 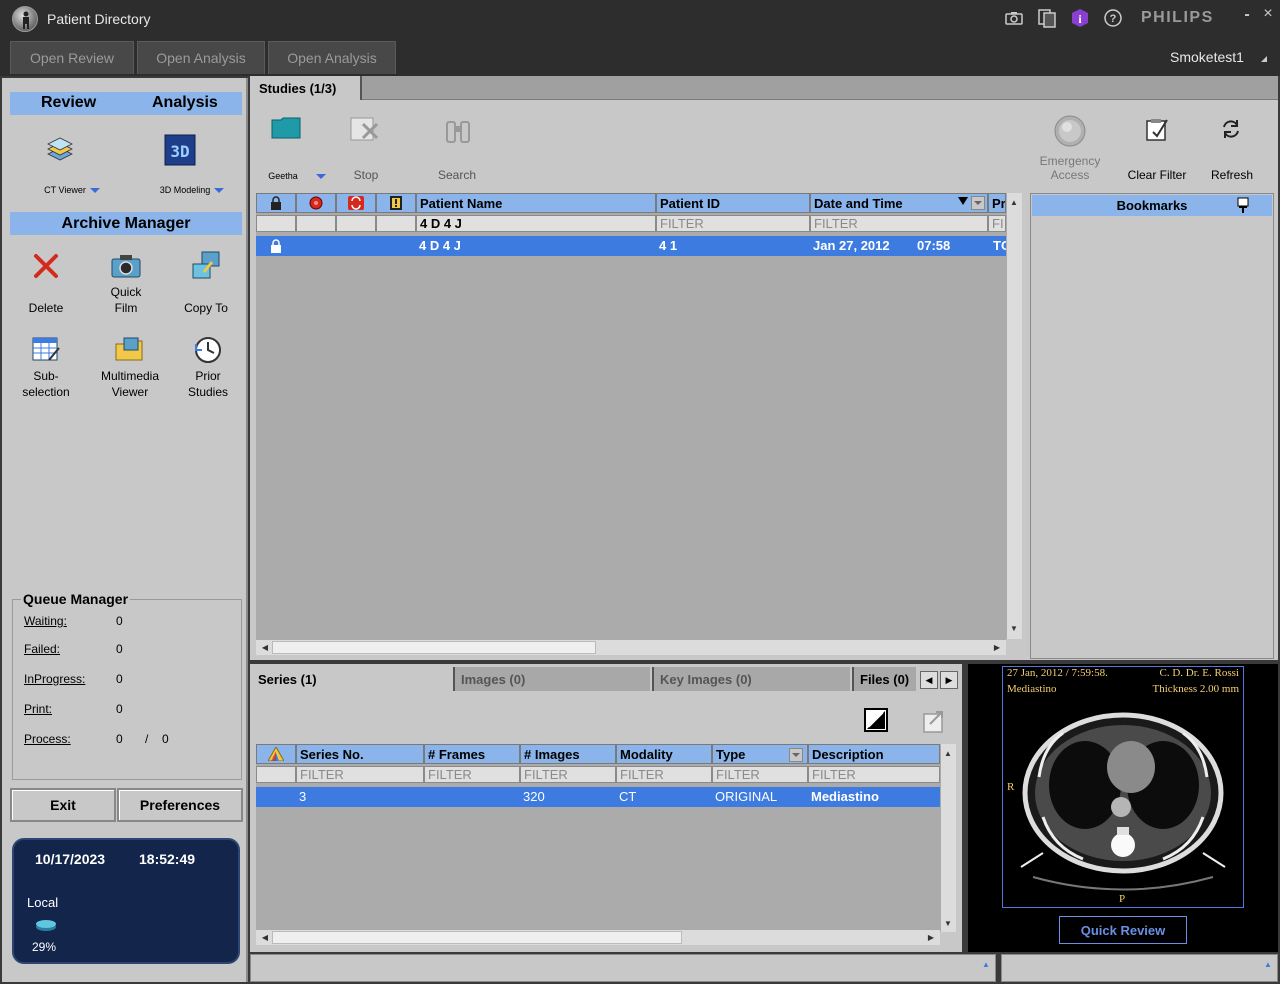 What do you see at coordinates (1080, 18) in the screenshot?
I see `info-icon: i` at bounding box center [1080, 18].